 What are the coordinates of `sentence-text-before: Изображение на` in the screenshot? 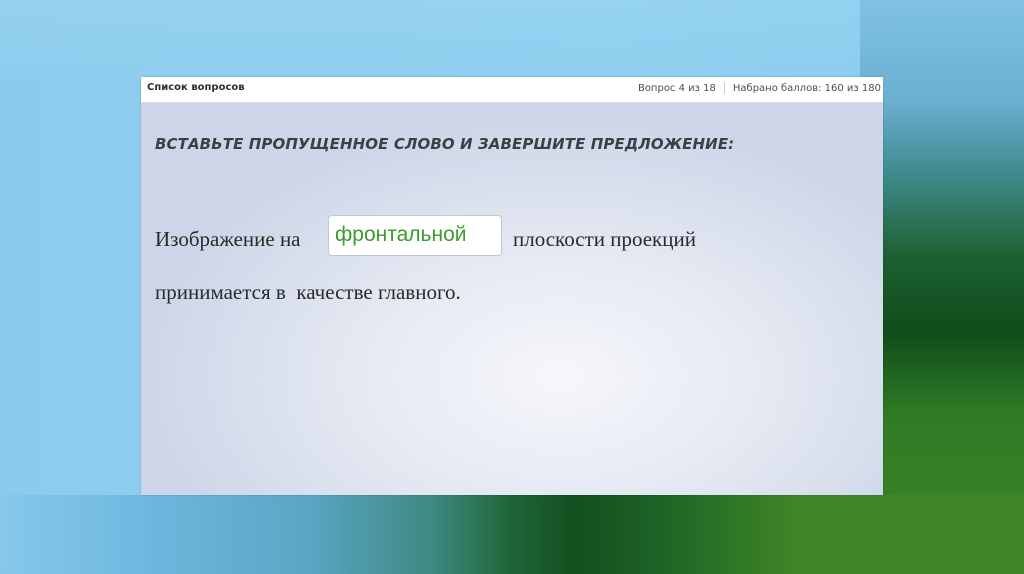 It's located at (228, 239).